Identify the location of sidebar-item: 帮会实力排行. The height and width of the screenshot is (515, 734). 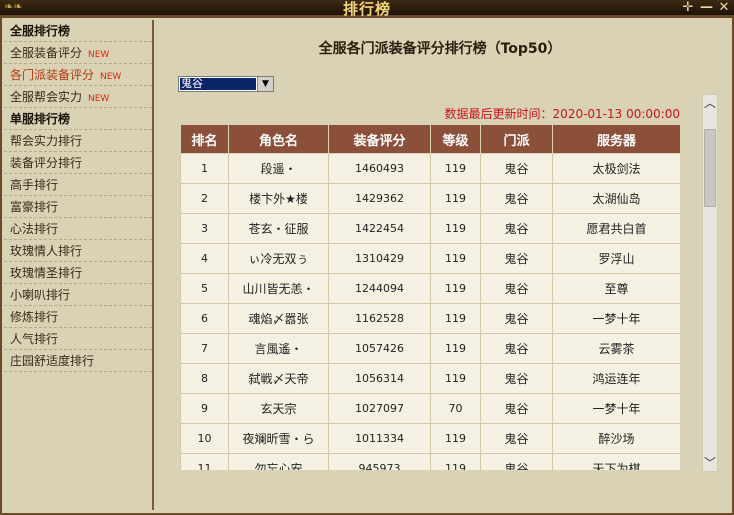
(78, 141).